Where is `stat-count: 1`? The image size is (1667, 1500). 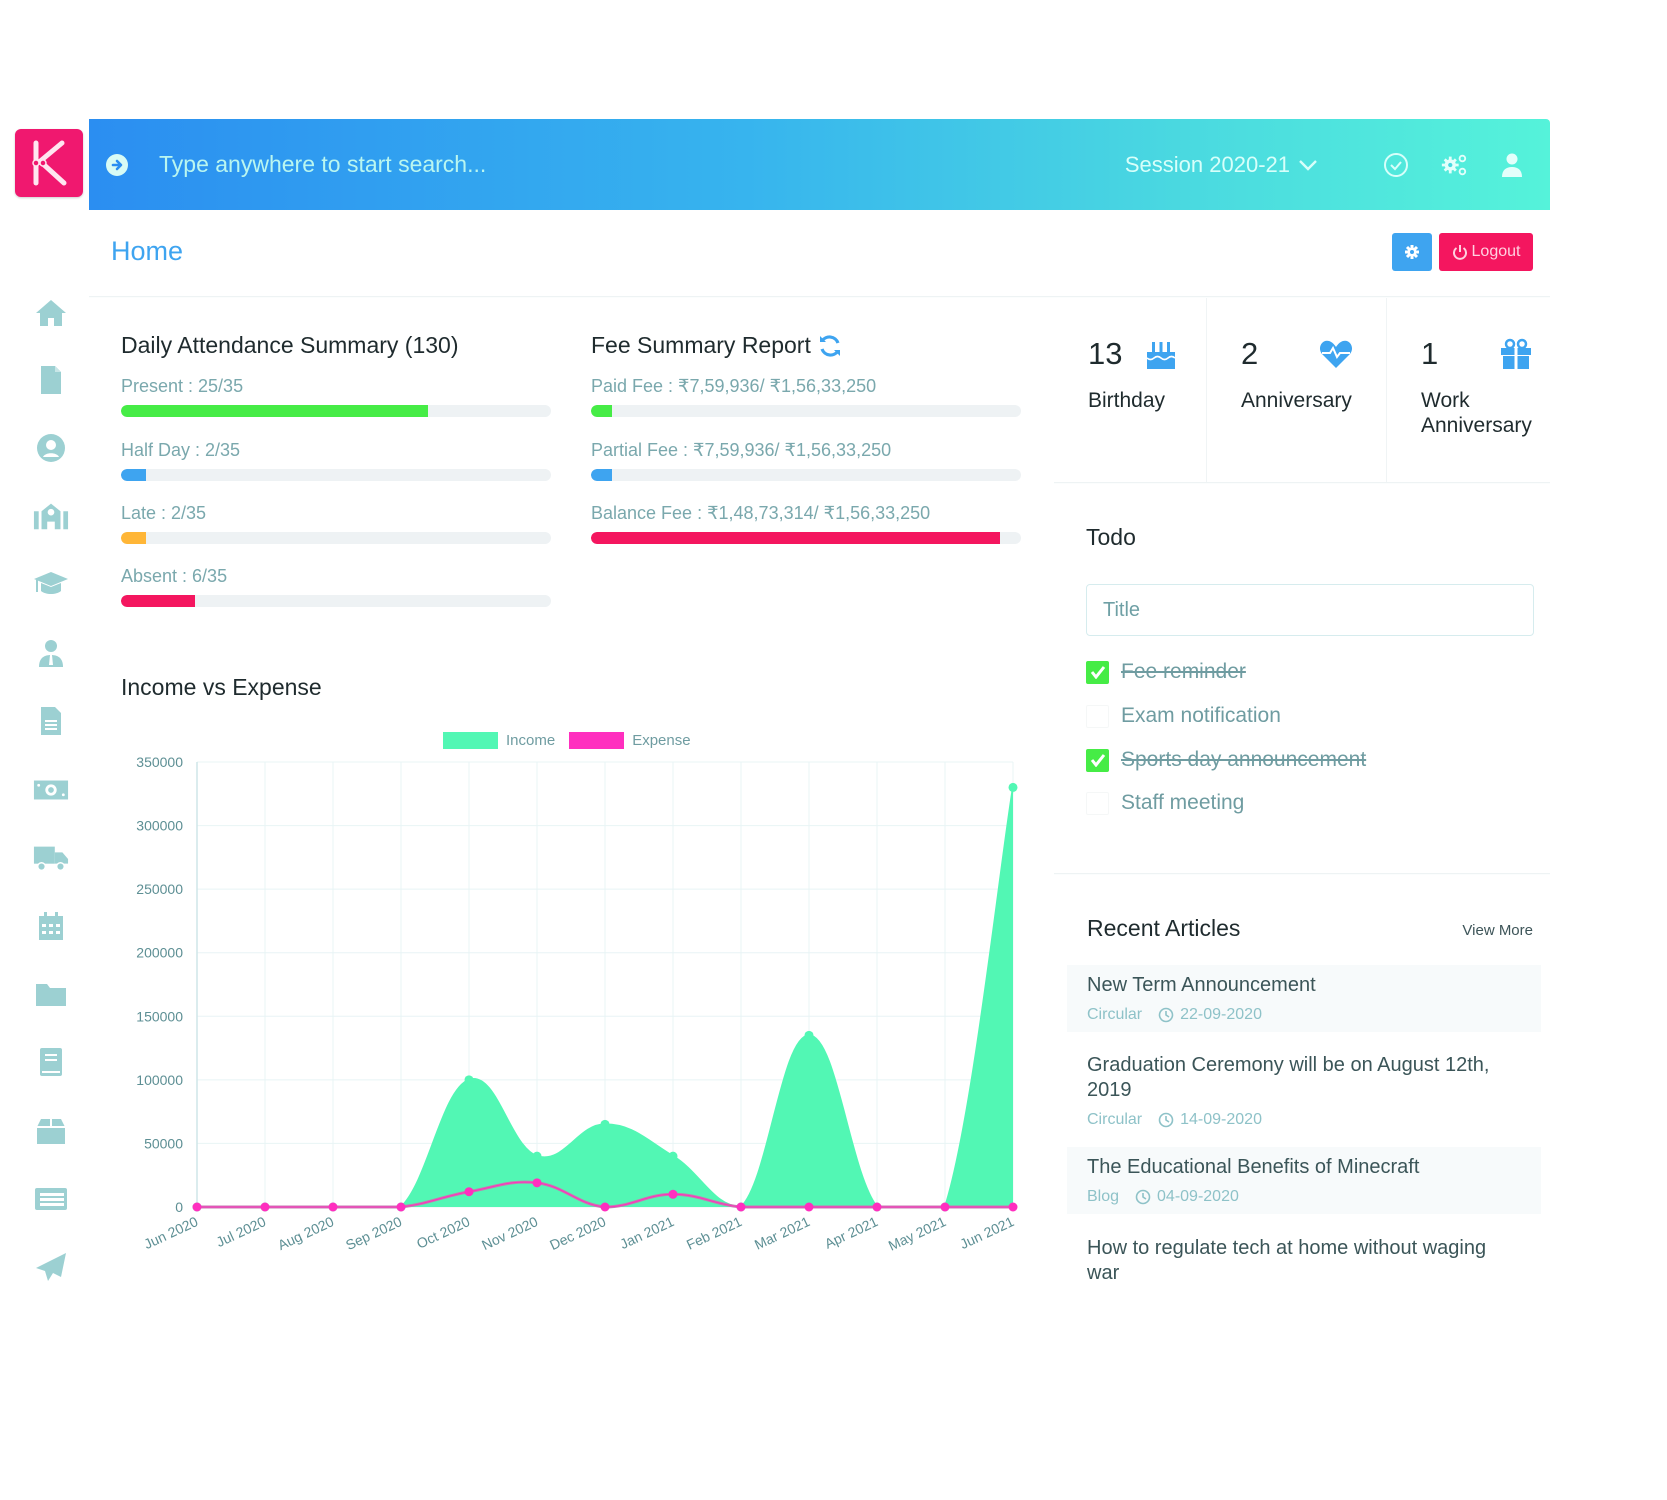 stat-count: 1 is located at coordinates (1430, 353).